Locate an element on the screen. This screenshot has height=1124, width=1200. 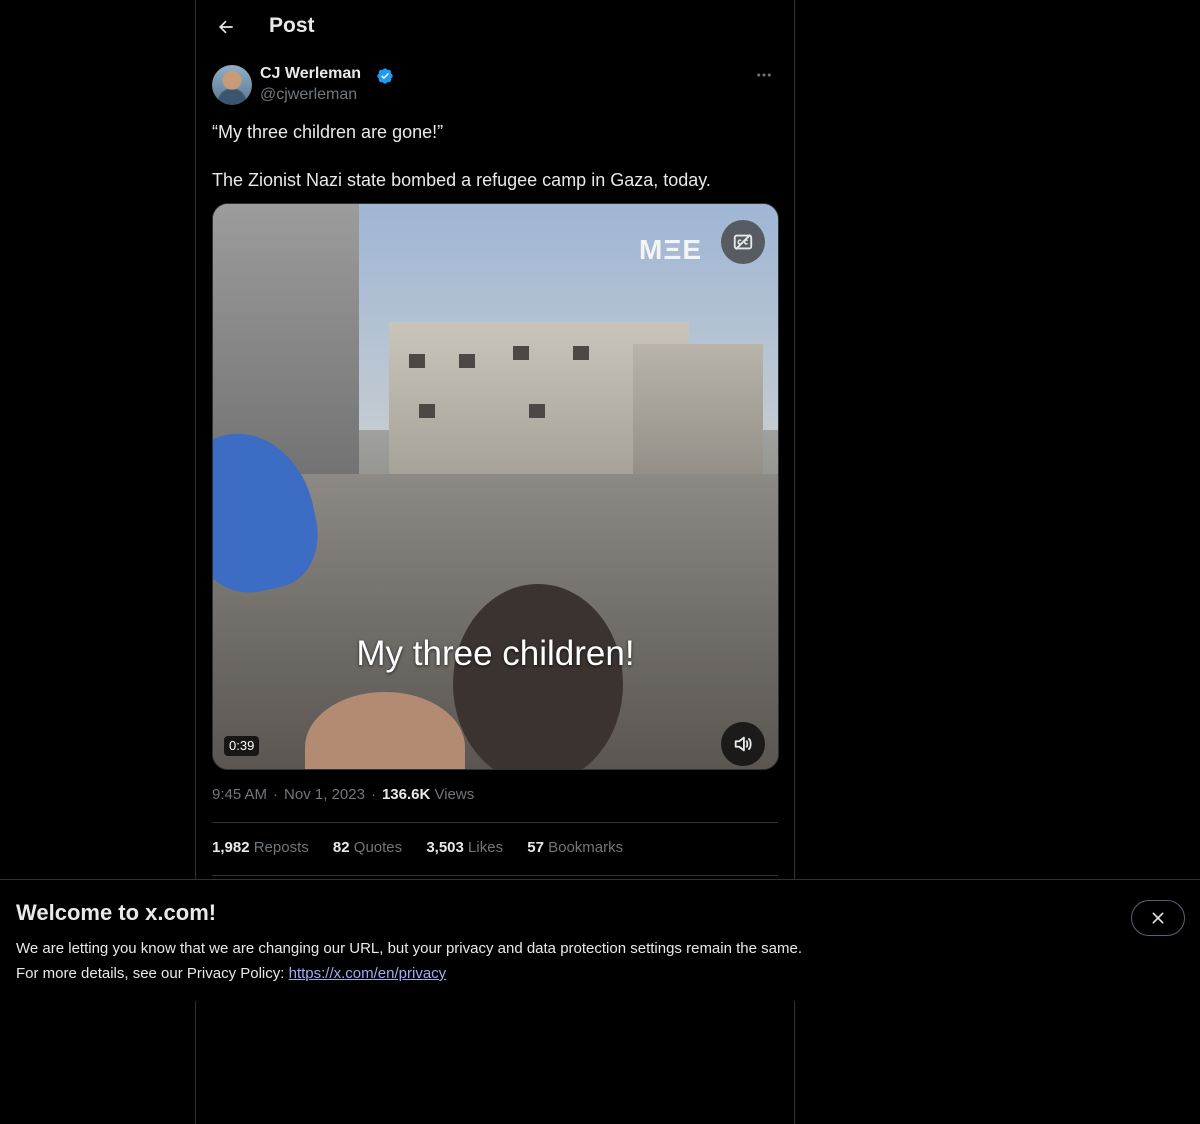
stat-quotes: 82 Quotes is located at coordinates (367, 847).